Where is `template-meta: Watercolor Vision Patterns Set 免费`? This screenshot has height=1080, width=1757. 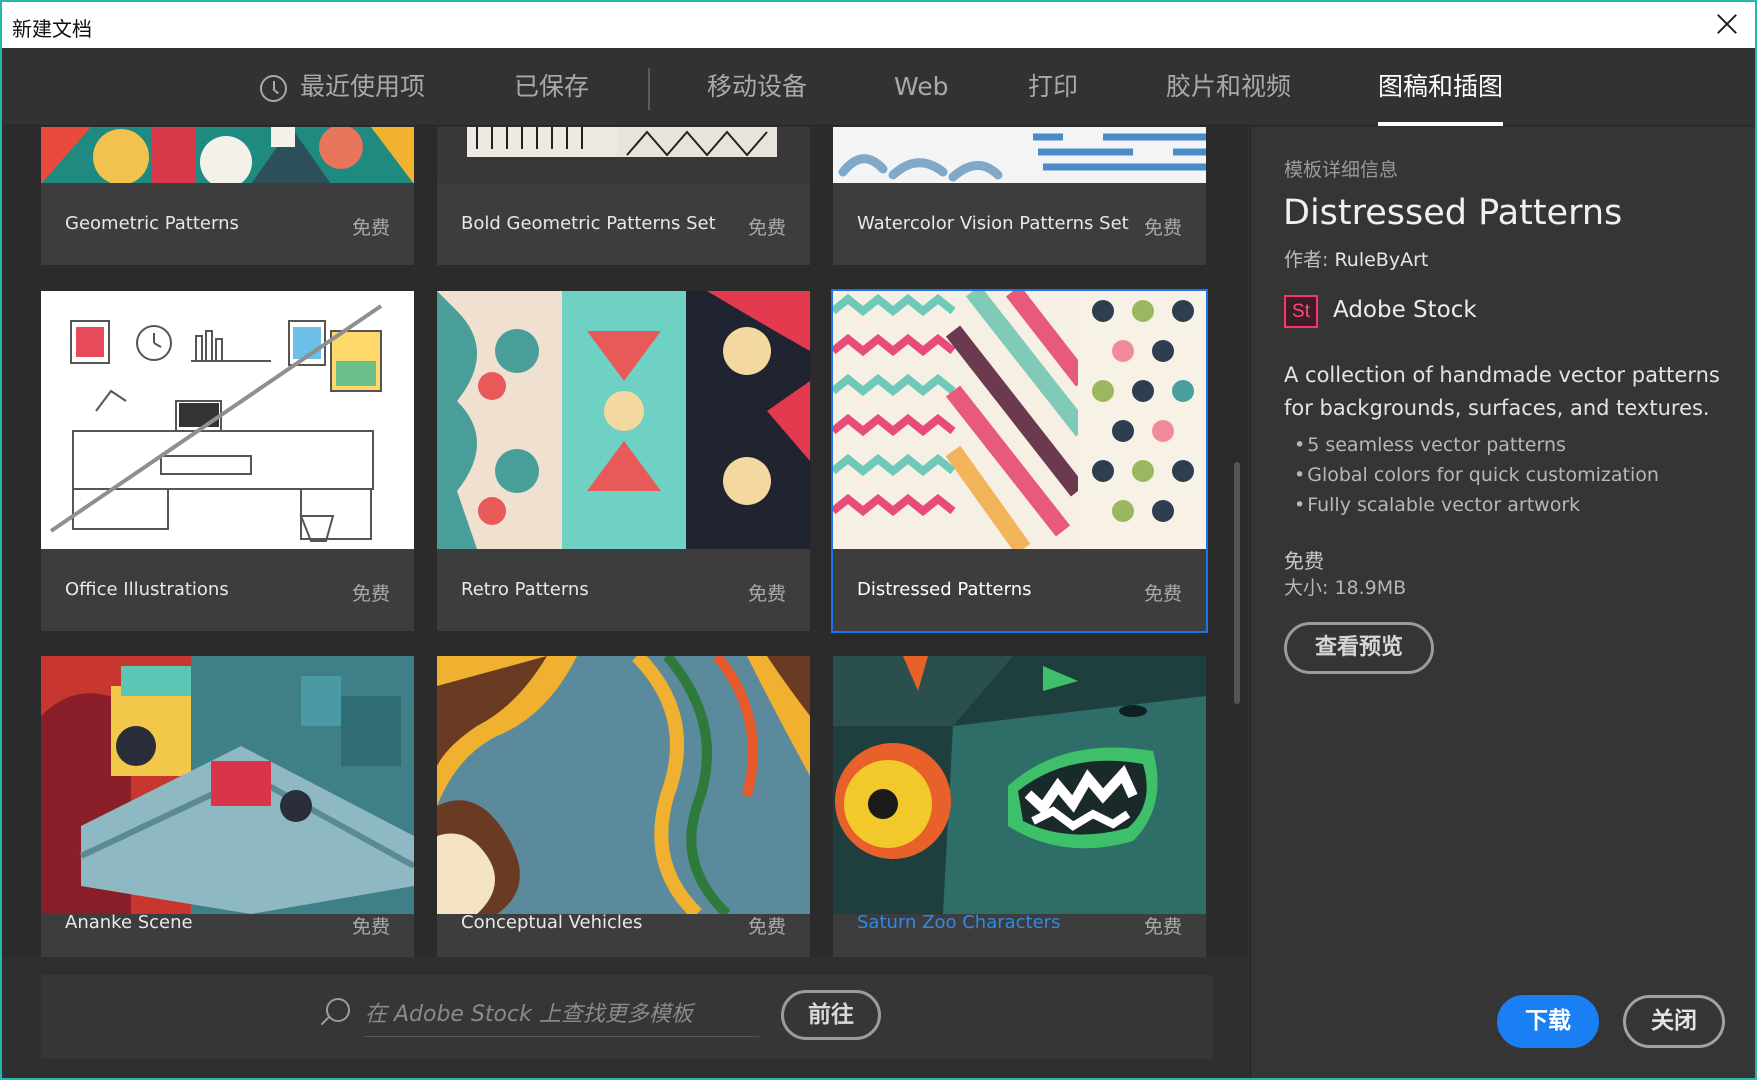 template-meta: Watercolor Vision Patterns Set 免费 is located at coordinates (1019, 224).